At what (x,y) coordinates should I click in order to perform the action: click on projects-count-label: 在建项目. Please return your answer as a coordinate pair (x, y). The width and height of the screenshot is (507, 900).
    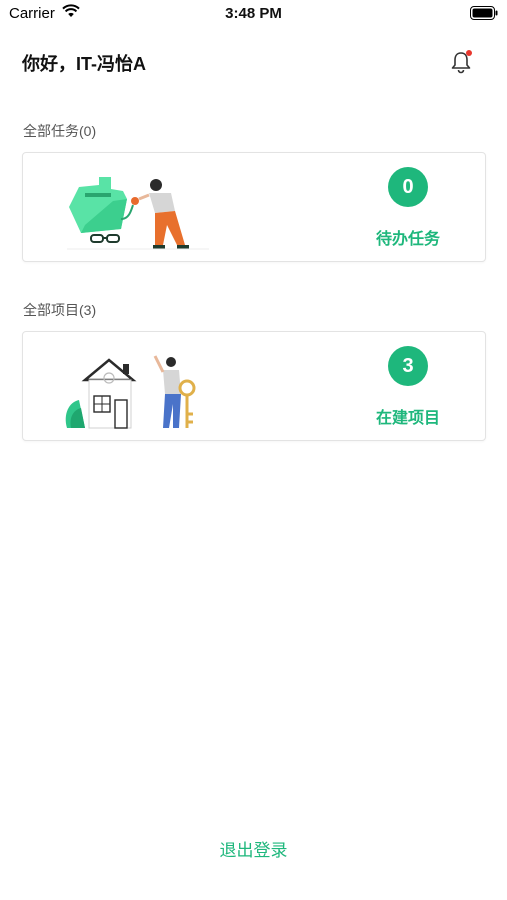
    Looking at the image, I should click on (407, 418).